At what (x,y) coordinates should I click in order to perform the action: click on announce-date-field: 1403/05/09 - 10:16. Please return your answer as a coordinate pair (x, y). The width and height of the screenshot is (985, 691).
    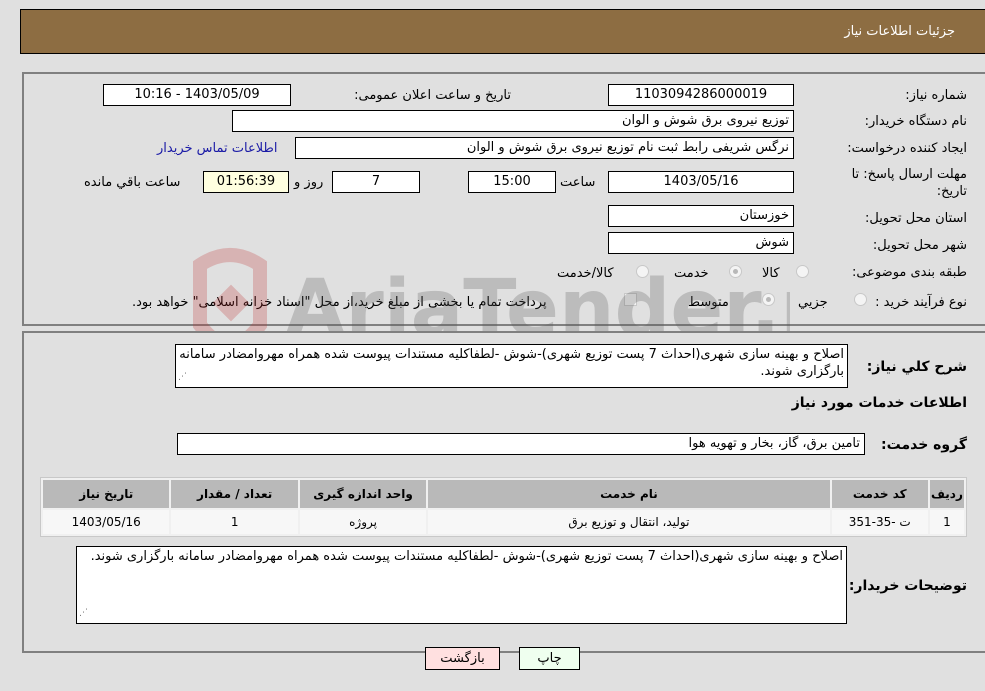
    Looking at the image, I should click on (197, 95).